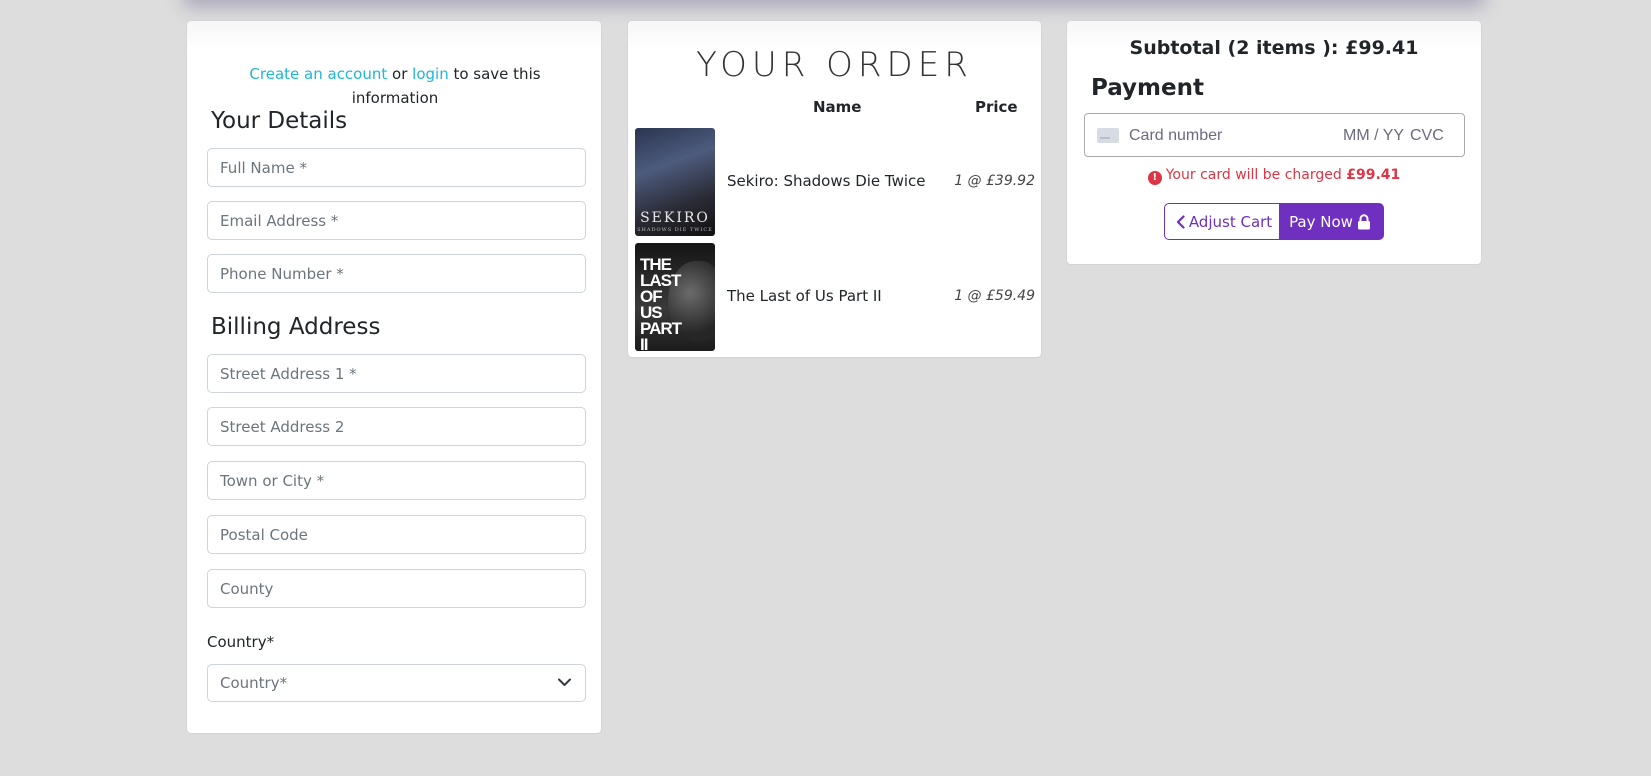  What do you see at coordinates (1363, 221) in the screenshot?
I see `lock-icon` at bounding box center [1363, 221].